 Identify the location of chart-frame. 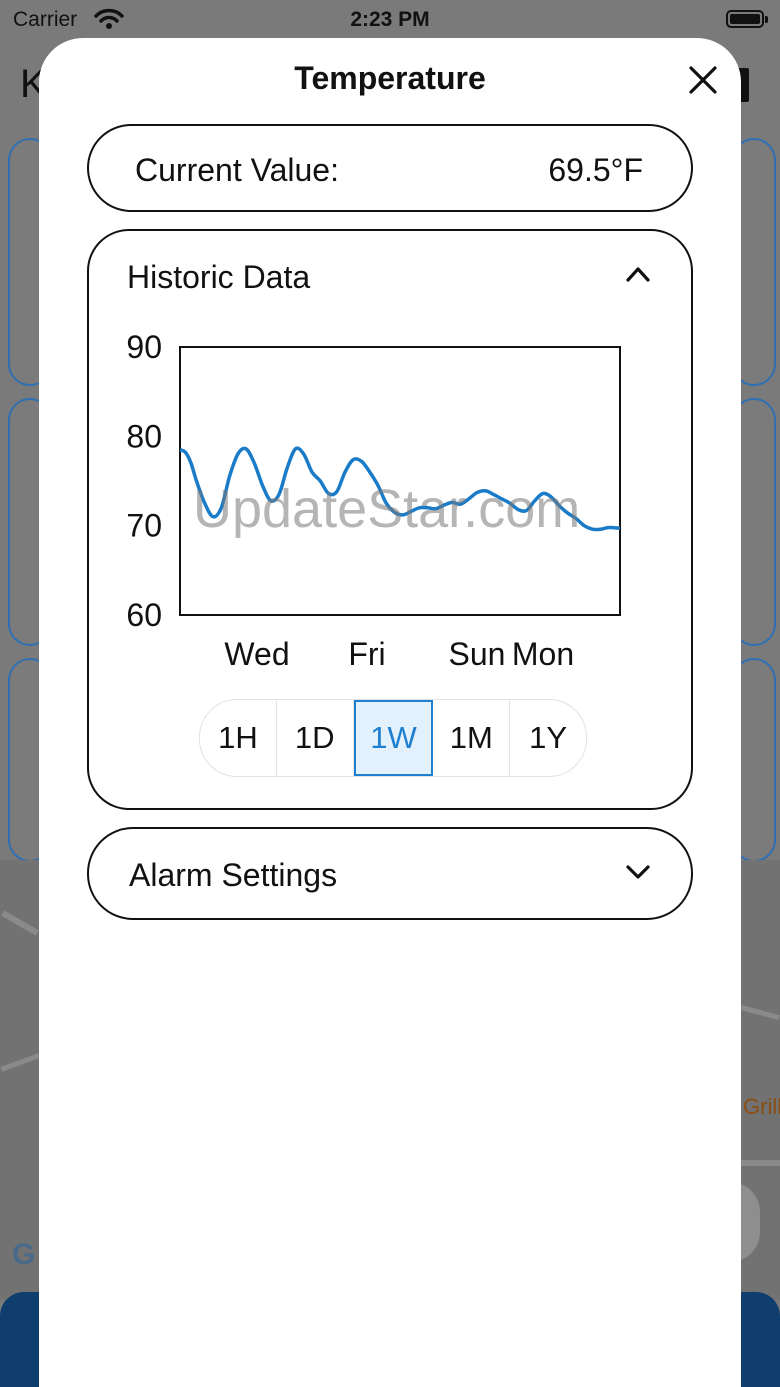
(400, 481).